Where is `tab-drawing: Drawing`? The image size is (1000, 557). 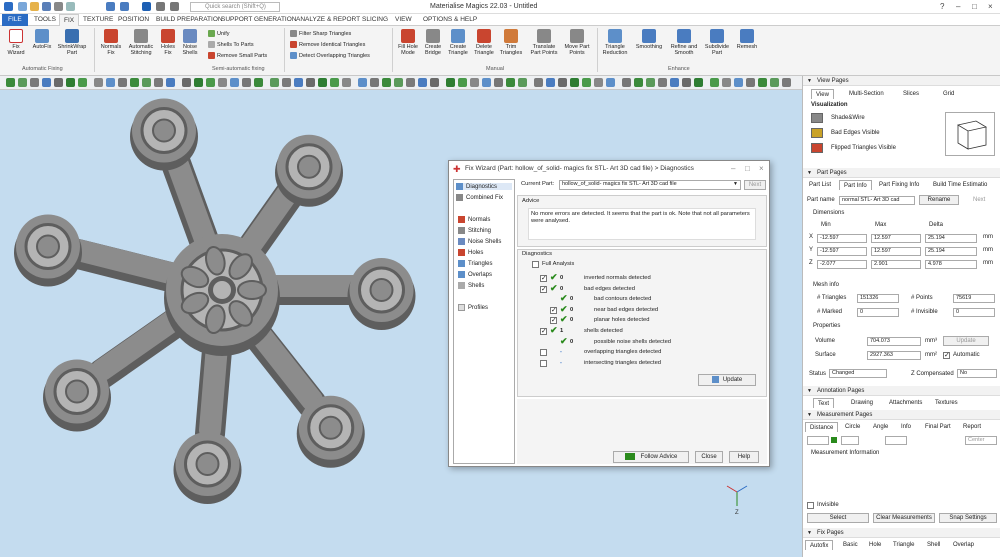 tab-drawing: Drawing is located at coordinates (862, 403).